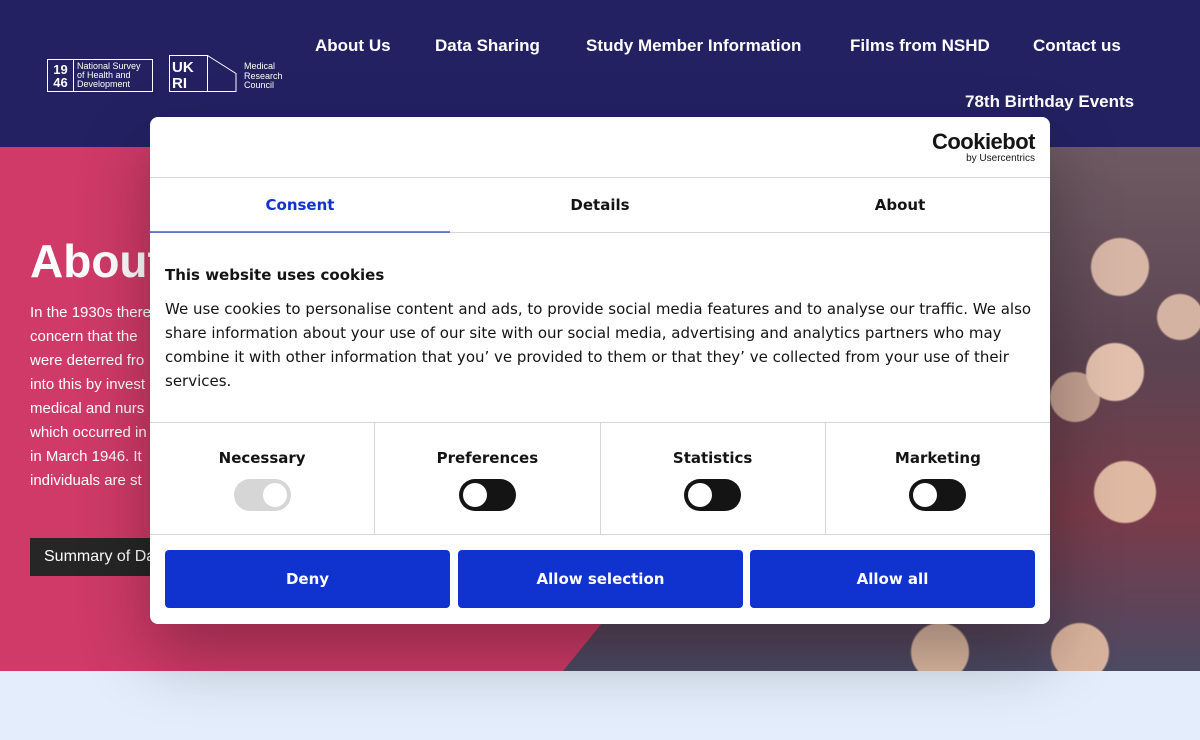  What do you see at coordinates (712, 458) in the screenshot?
I see `toggle-label-statistics: Statistics` at bounding box center [712, 458].